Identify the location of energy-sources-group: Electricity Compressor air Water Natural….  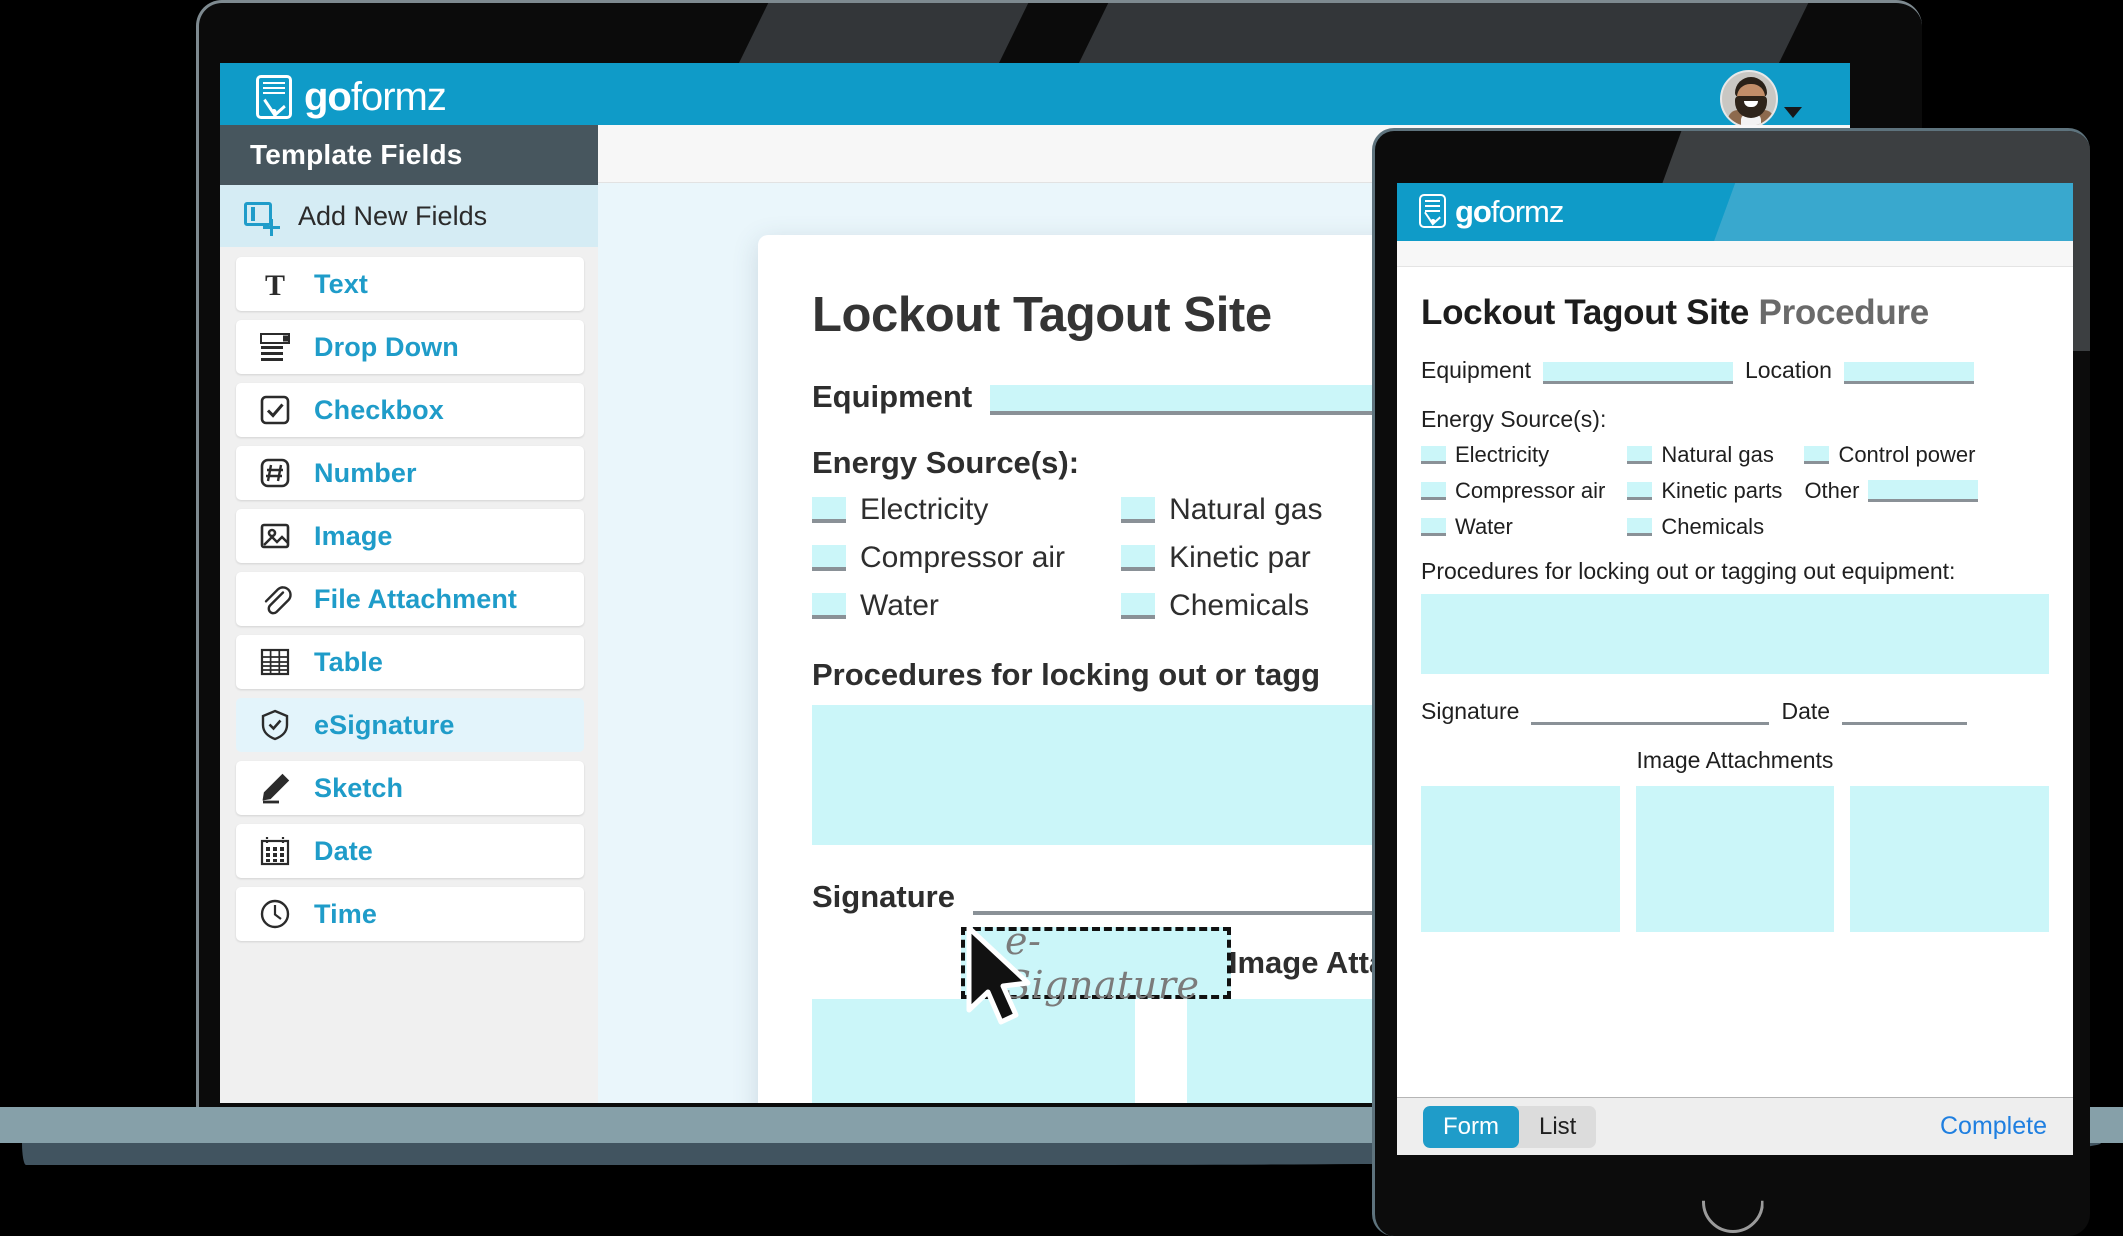
(1735, 491).